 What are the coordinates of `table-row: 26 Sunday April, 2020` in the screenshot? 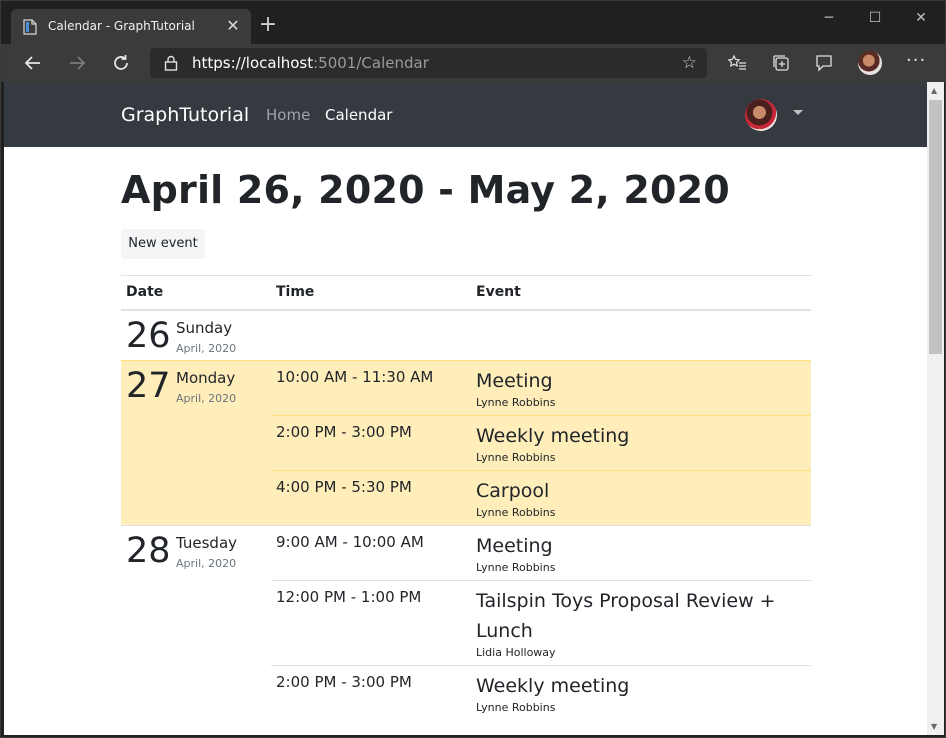 It's located at (466, 335).